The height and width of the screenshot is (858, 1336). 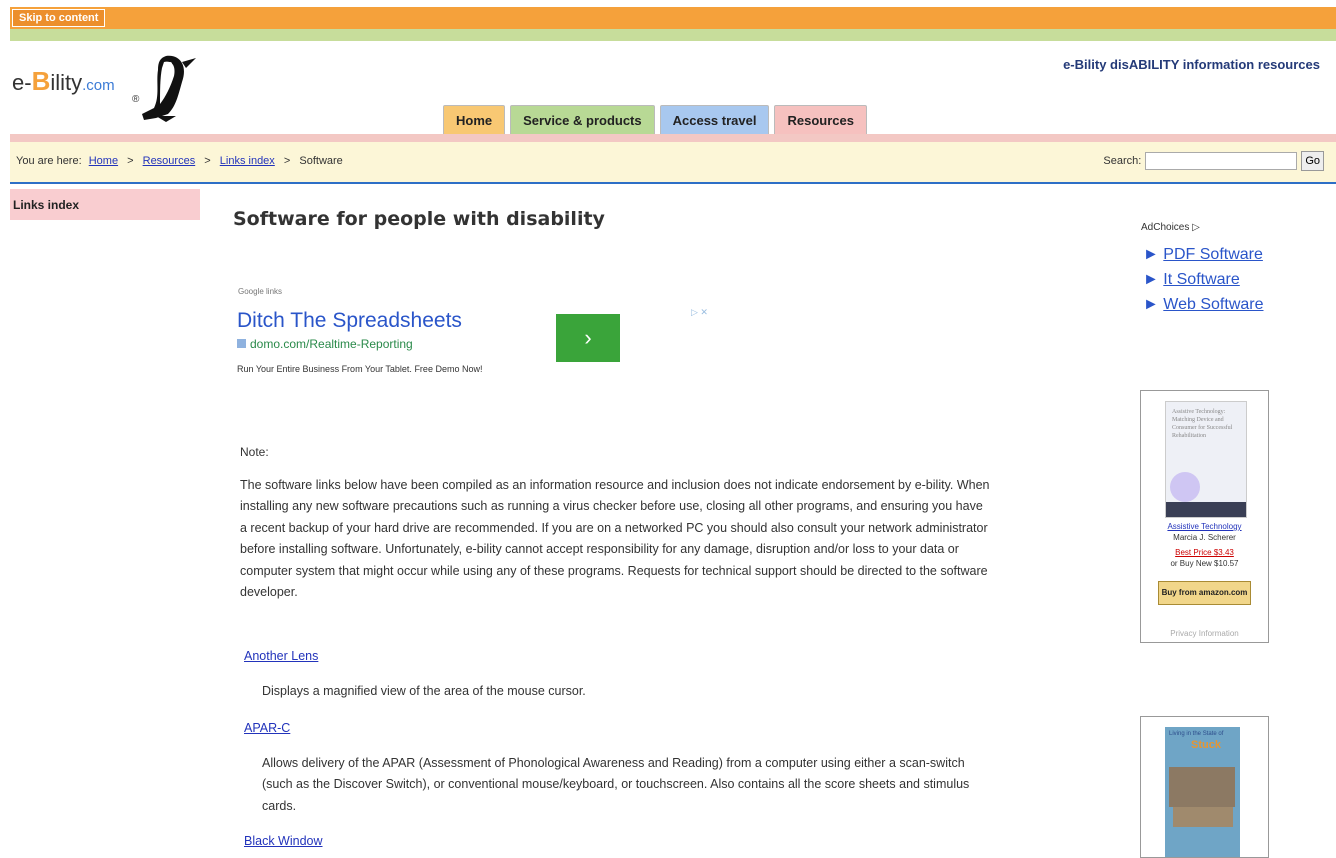 I want to click on software-link-black-window: Black Window, so click(x=283, y=841).